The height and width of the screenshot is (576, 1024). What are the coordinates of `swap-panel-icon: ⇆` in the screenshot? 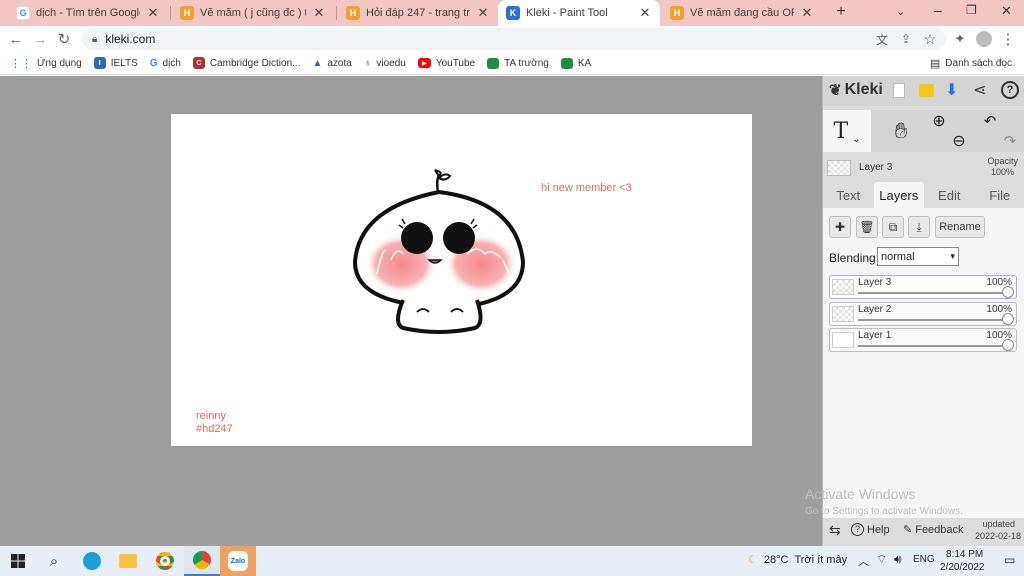 It's located at (835, 530).